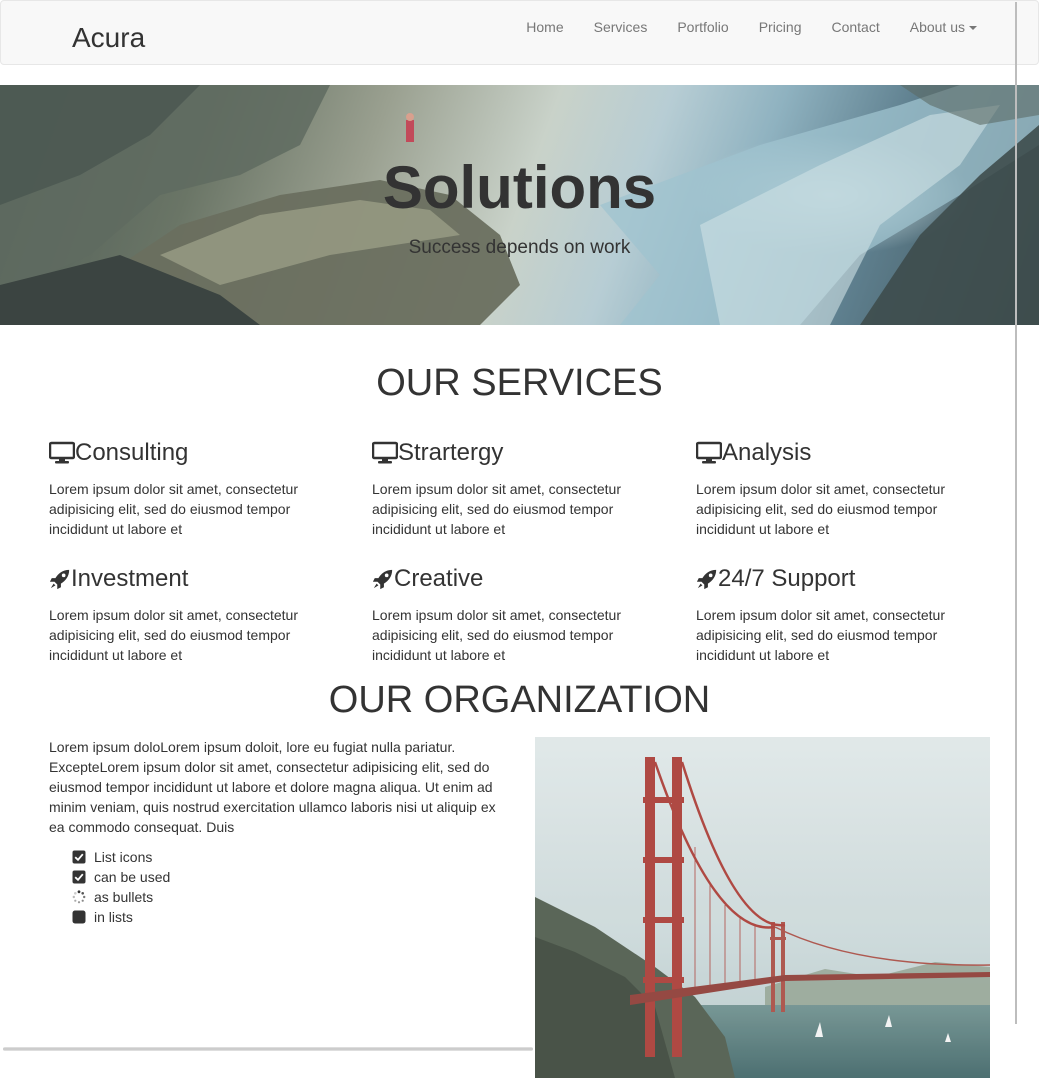 Image resolution: width=1039 pixels, height=1078 pixels. What do you see at coordinates (855, 27) in the screenshot?
I see `nav-contact-link: Contact` at bounding box center [855, 27].